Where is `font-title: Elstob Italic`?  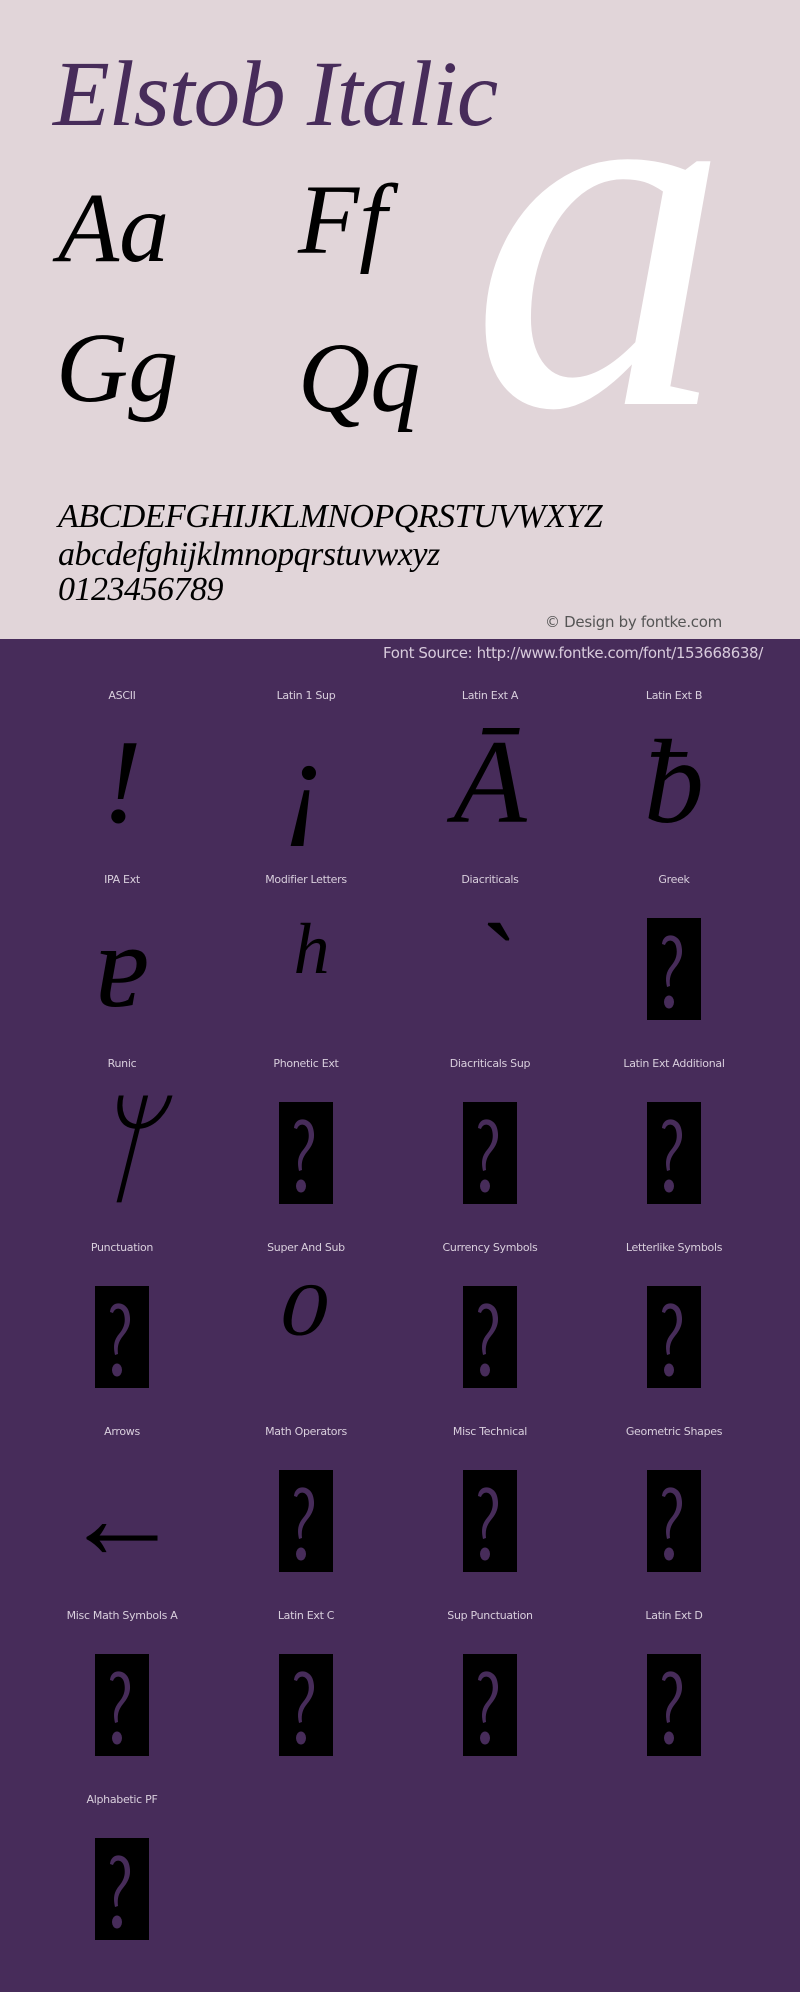
font-title: Elstob Italic is located at coordinates (275, 94).